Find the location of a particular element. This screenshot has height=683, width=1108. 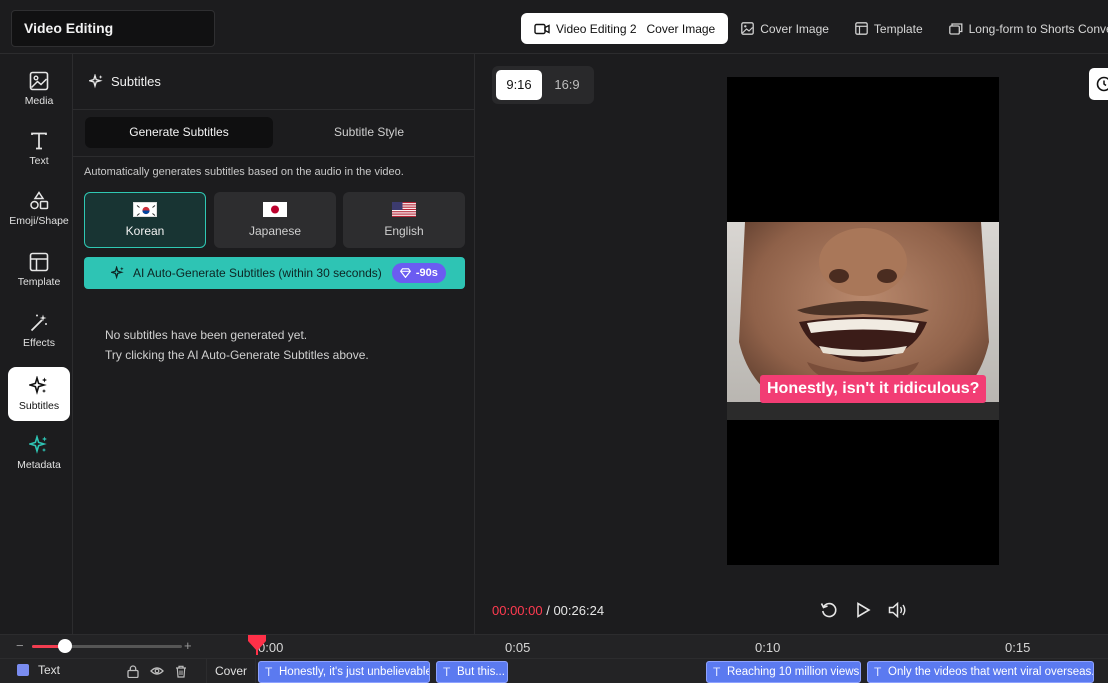

sidebar-item-effects: Effects is located at coordinates (39, 331).